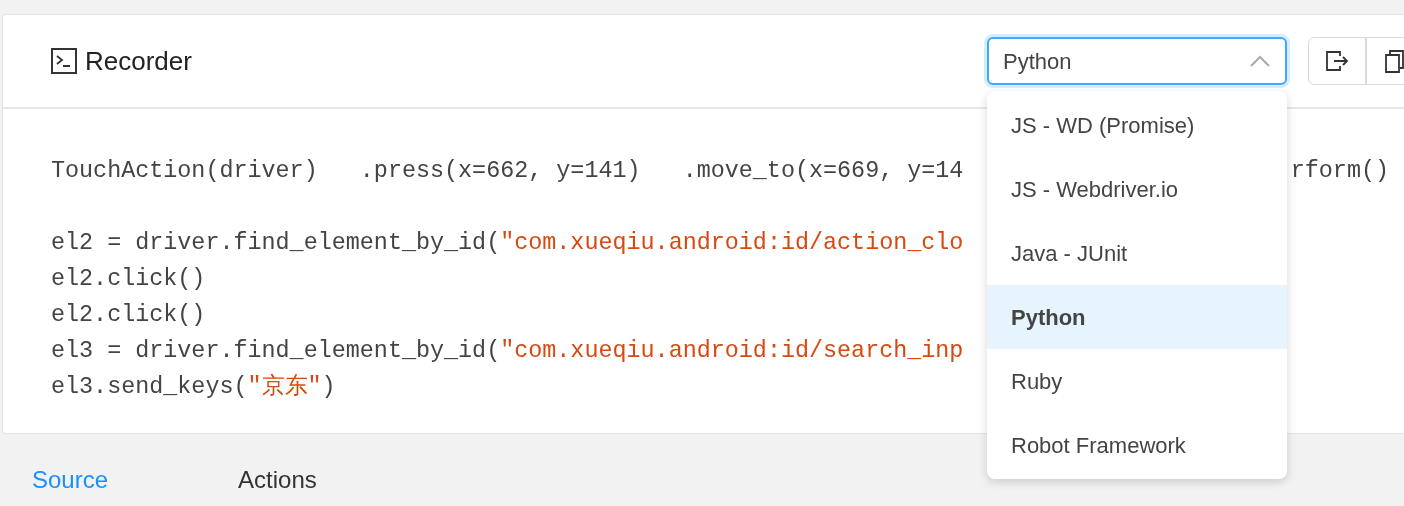 The height and width of the screenshot is (506, 1404). What do you see at coordinates (732, 351) in the screenshot?
I see `string-literal: "com.xueqiu.android:id/search_inp` at bounding box center [732, 351].